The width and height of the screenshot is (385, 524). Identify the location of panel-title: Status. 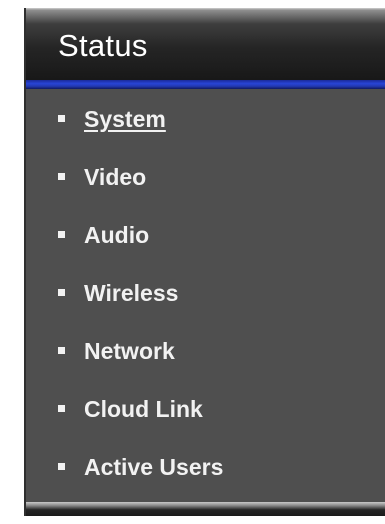
(103, 45).